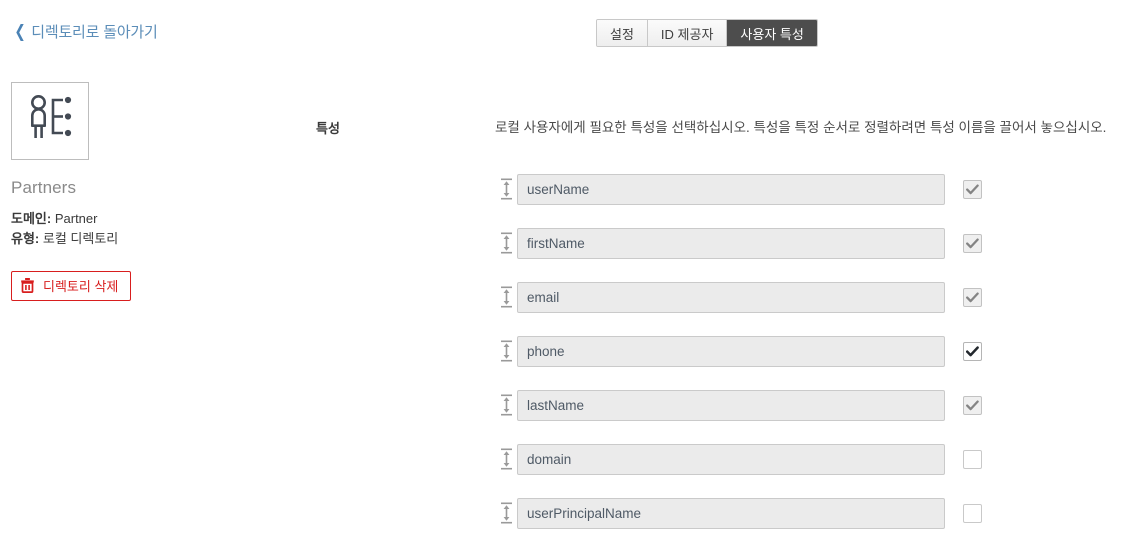  I want to click on attribute-row: phone, so click(740, 351).